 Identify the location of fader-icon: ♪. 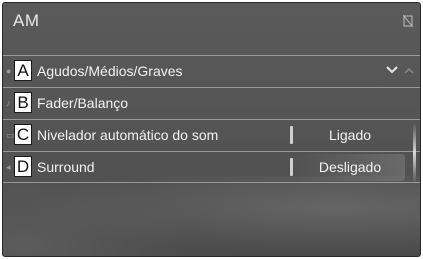
(8, 103).